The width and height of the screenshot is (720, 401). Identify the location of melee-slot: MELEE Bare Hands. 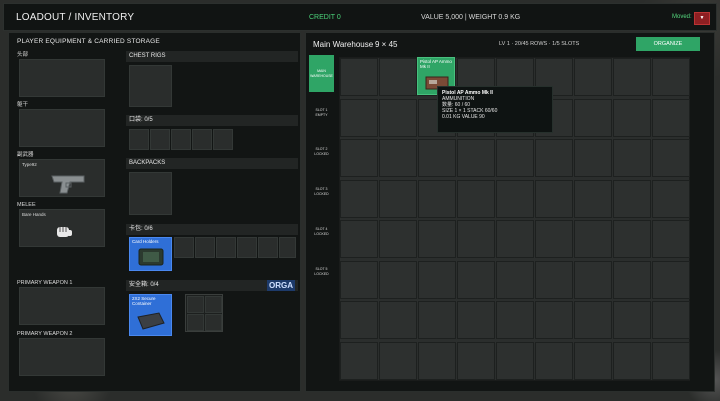
(61, 224).